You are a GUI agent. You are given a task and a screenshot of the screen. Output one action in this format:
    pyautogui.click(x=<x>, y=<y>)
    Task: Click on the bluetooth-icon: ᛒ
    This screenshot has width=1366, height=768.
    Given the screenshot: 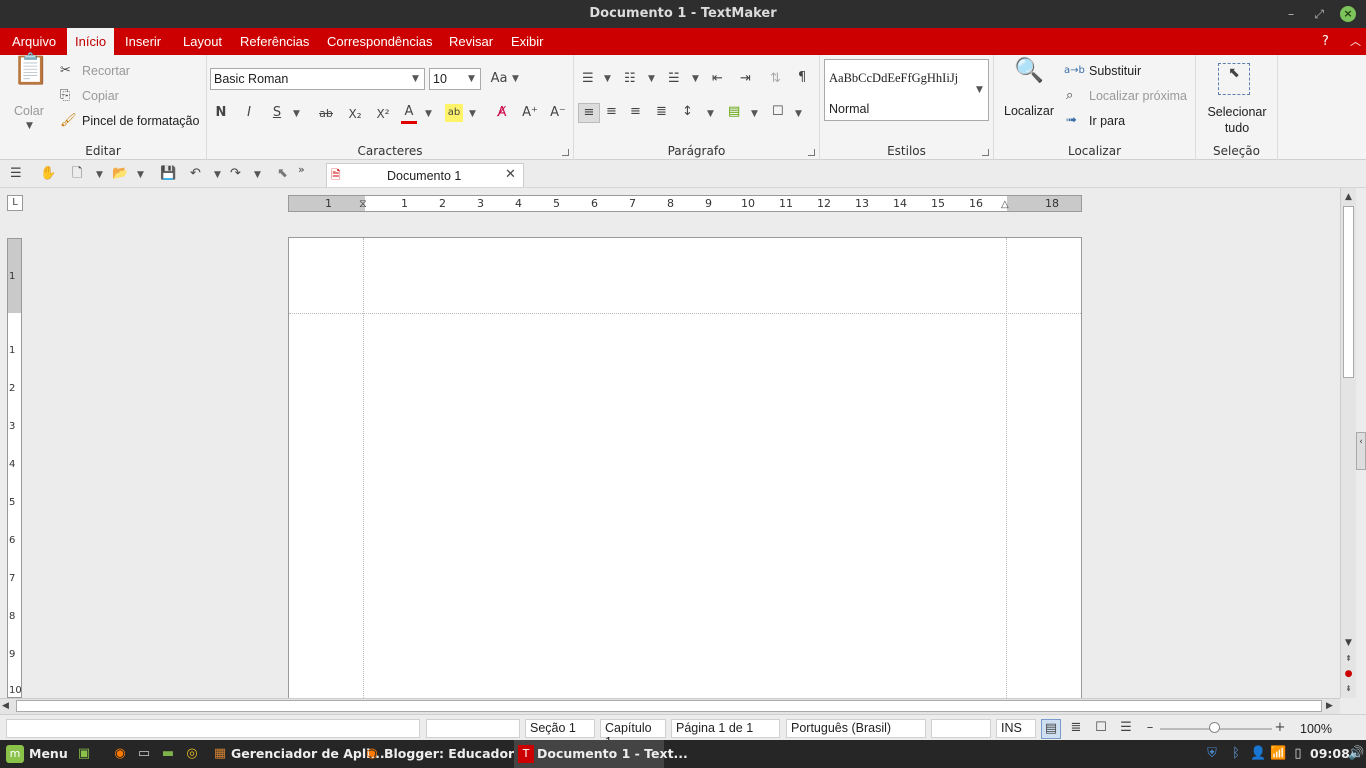 What is the action you would take?
    pyautogui.click(x=1236, y=754)
    